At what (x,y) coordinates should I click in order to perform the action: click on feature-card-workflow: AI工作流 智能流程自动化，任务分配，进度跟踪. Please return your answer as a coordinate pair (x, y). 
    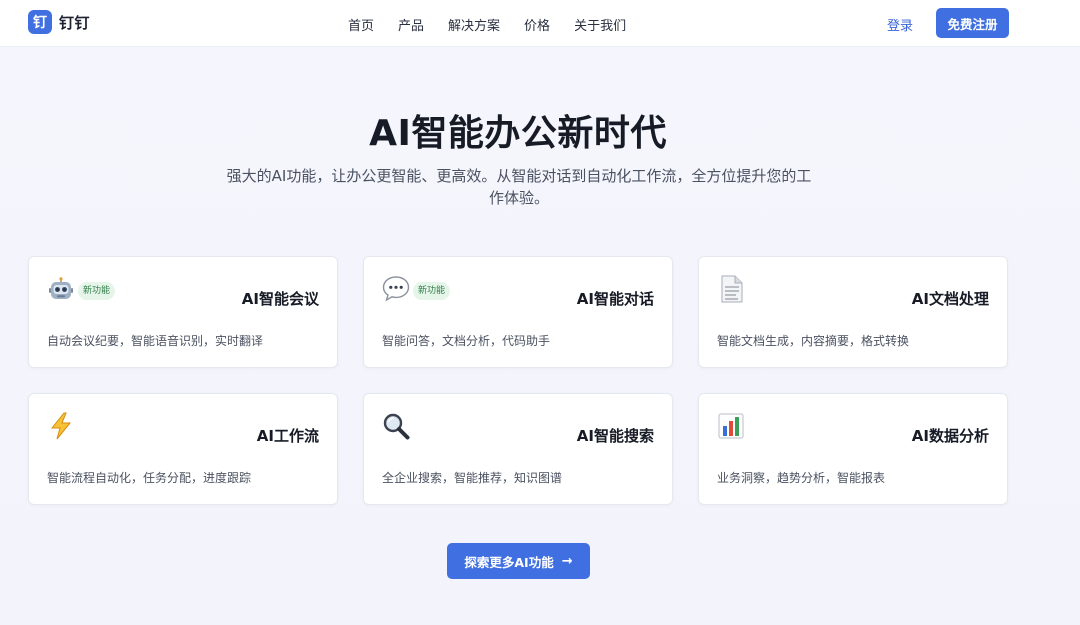
    Looking at the image, I should click on (183, 449).